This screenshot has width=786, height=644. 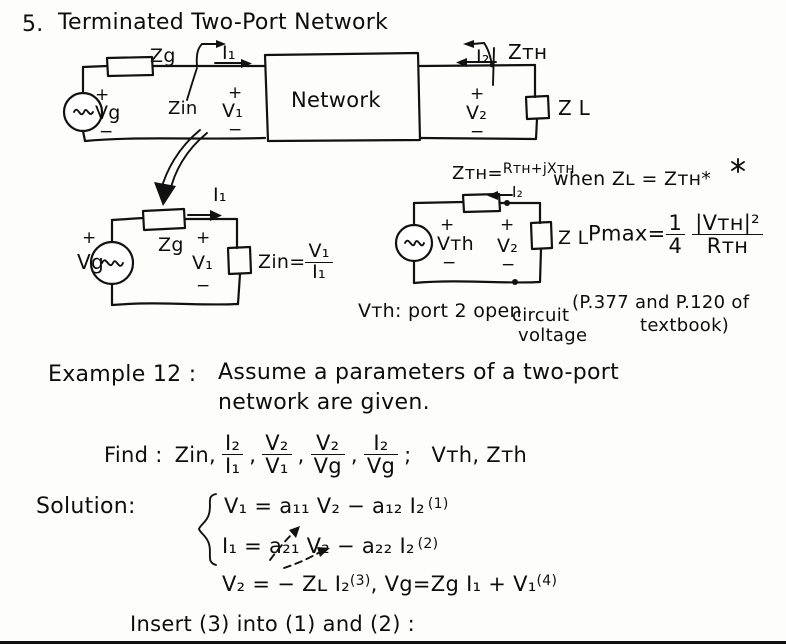 I want to click on find-ratio-3-numerator: V₂, so click(x=328, y=443).